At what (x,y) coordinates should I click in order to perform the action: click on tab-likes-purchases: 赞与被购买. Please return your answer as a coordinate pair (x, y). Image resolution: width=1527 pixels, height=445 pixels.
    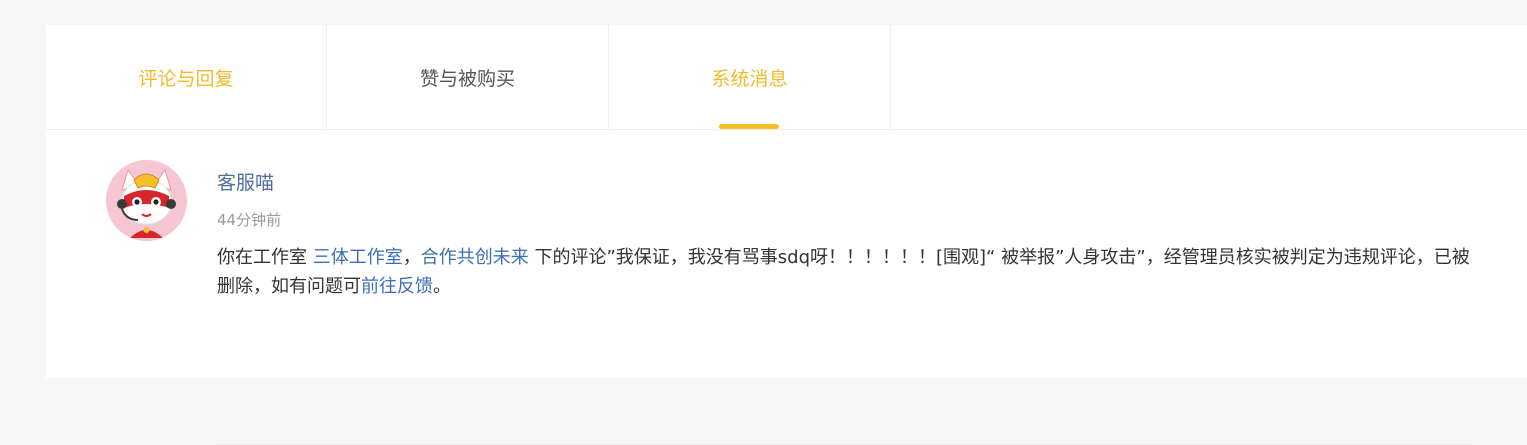
    Looking at the image, I should click on (468, 77).